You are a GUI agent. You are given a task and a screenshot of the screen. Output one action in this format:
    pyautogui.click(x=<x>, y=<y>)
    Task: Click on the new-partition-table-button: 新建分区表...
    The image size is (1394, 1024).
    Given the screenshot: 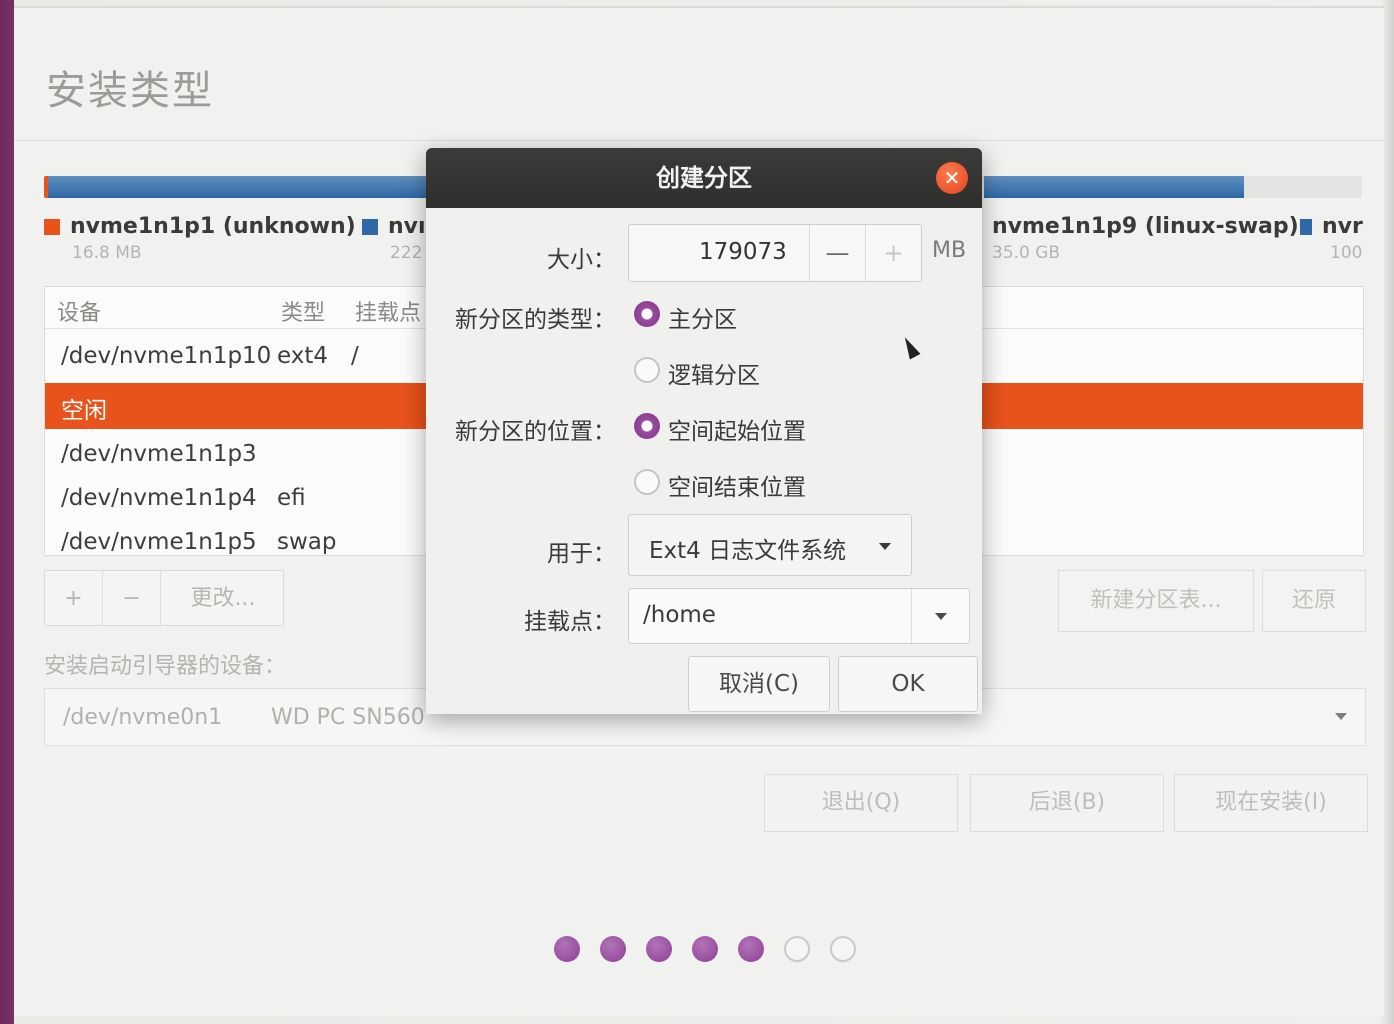 What is the action you would take?
    pyautogui.click(x=1156, y=601)
    